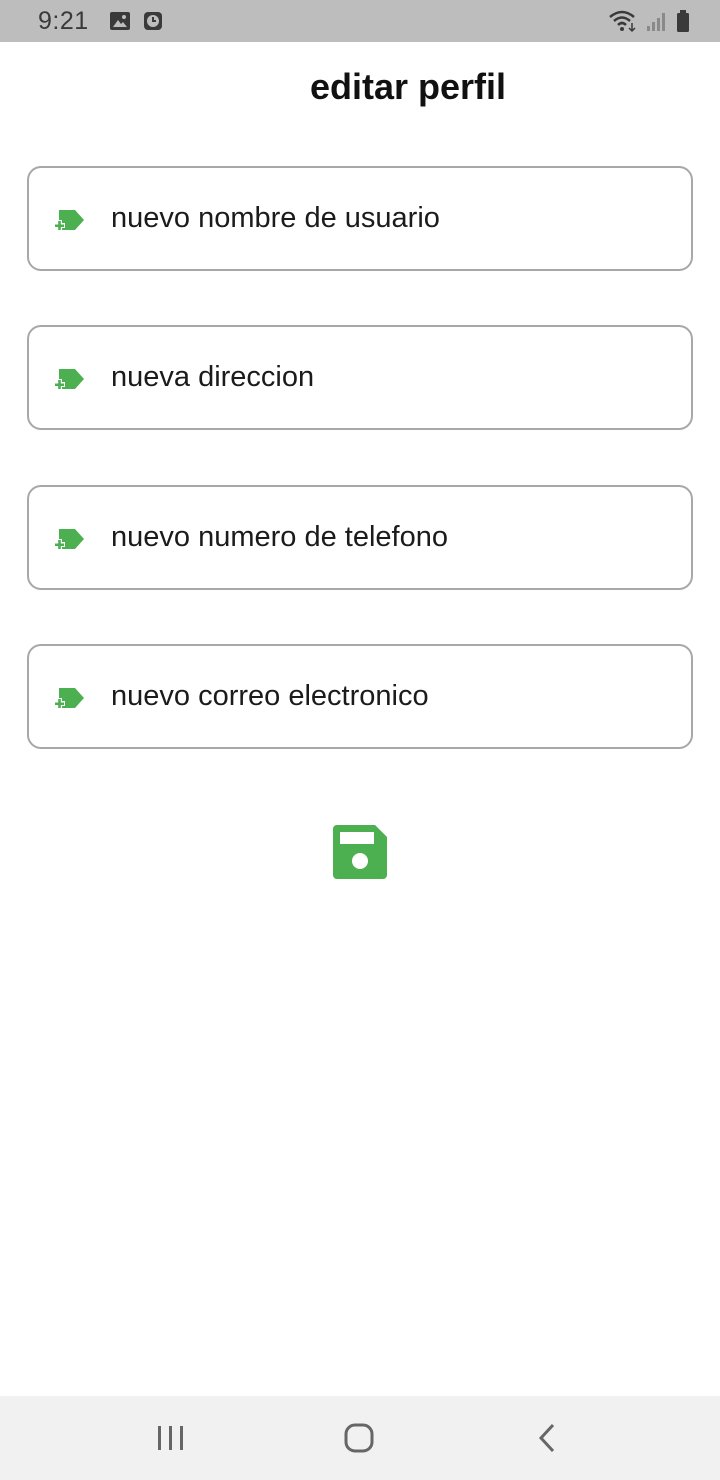 This screenshot has width=720, height=1480. What do you see at coordinates (63, 20) in the screenshot?
I see `status-time: 9:21` at bounding box center [63, 20].